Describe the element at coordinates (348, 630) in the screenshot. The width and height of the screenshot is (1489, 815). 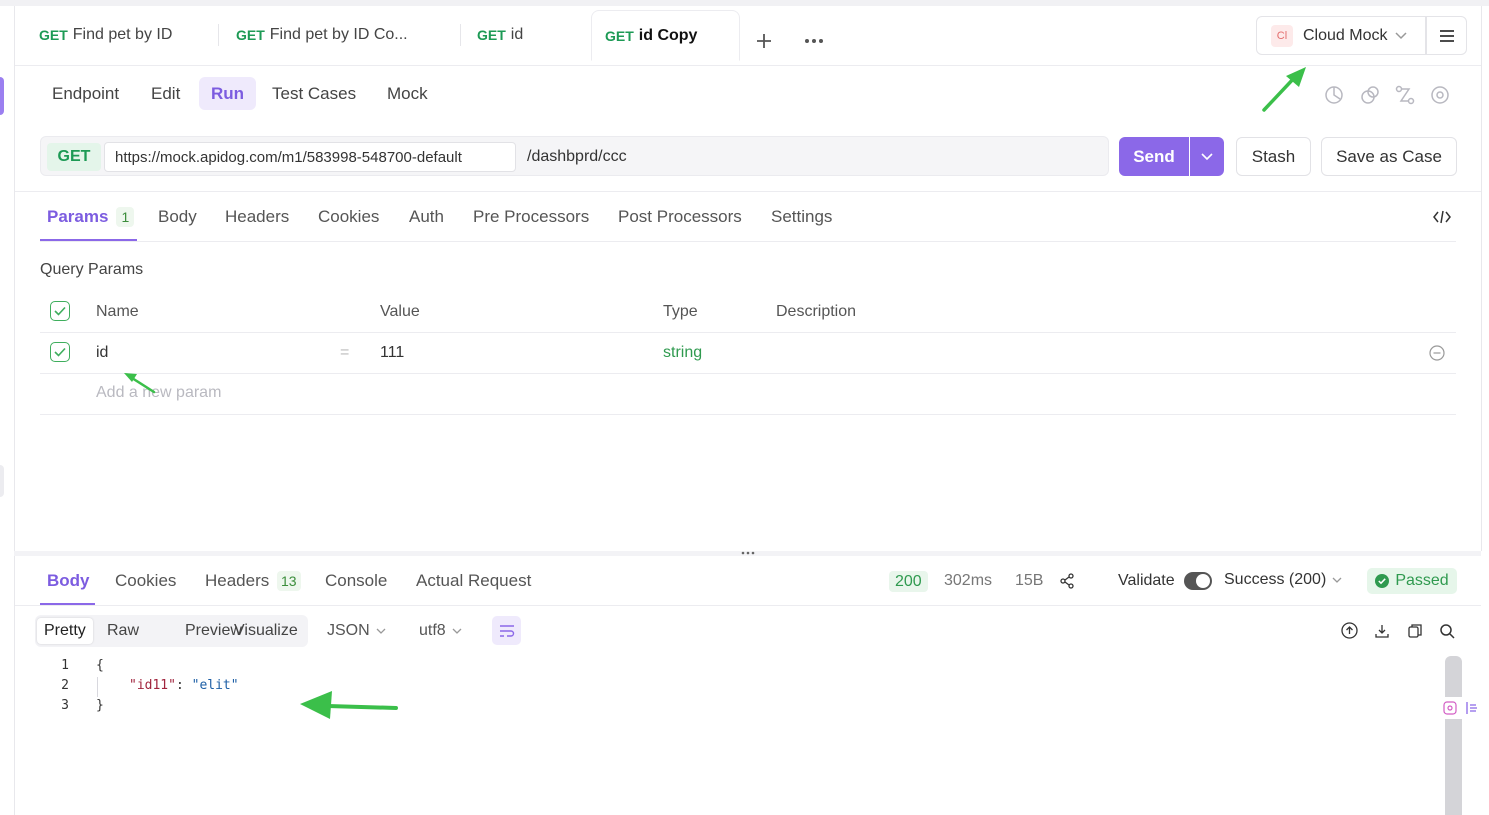
I see `format-value: JSON` at that location.